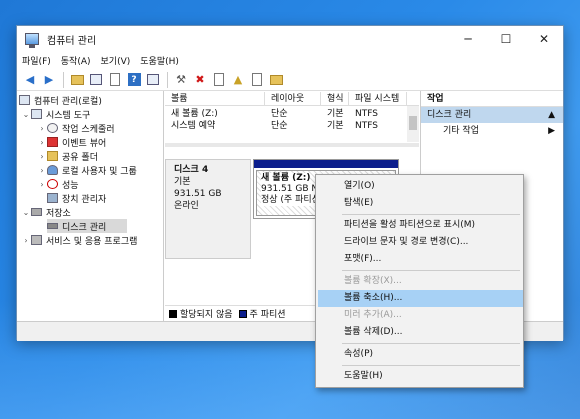 This screenshot has width=580, height=419. I want to click on action-pane-icon, so click(153, 80).